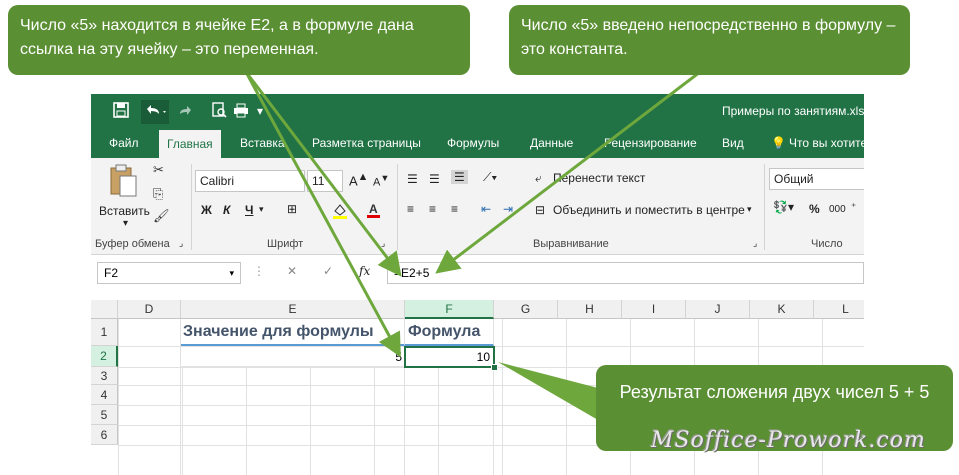 The height and width of the screenshot is (475, 959). I want to click on arrow-to-cell-e2, so click(322, 214).